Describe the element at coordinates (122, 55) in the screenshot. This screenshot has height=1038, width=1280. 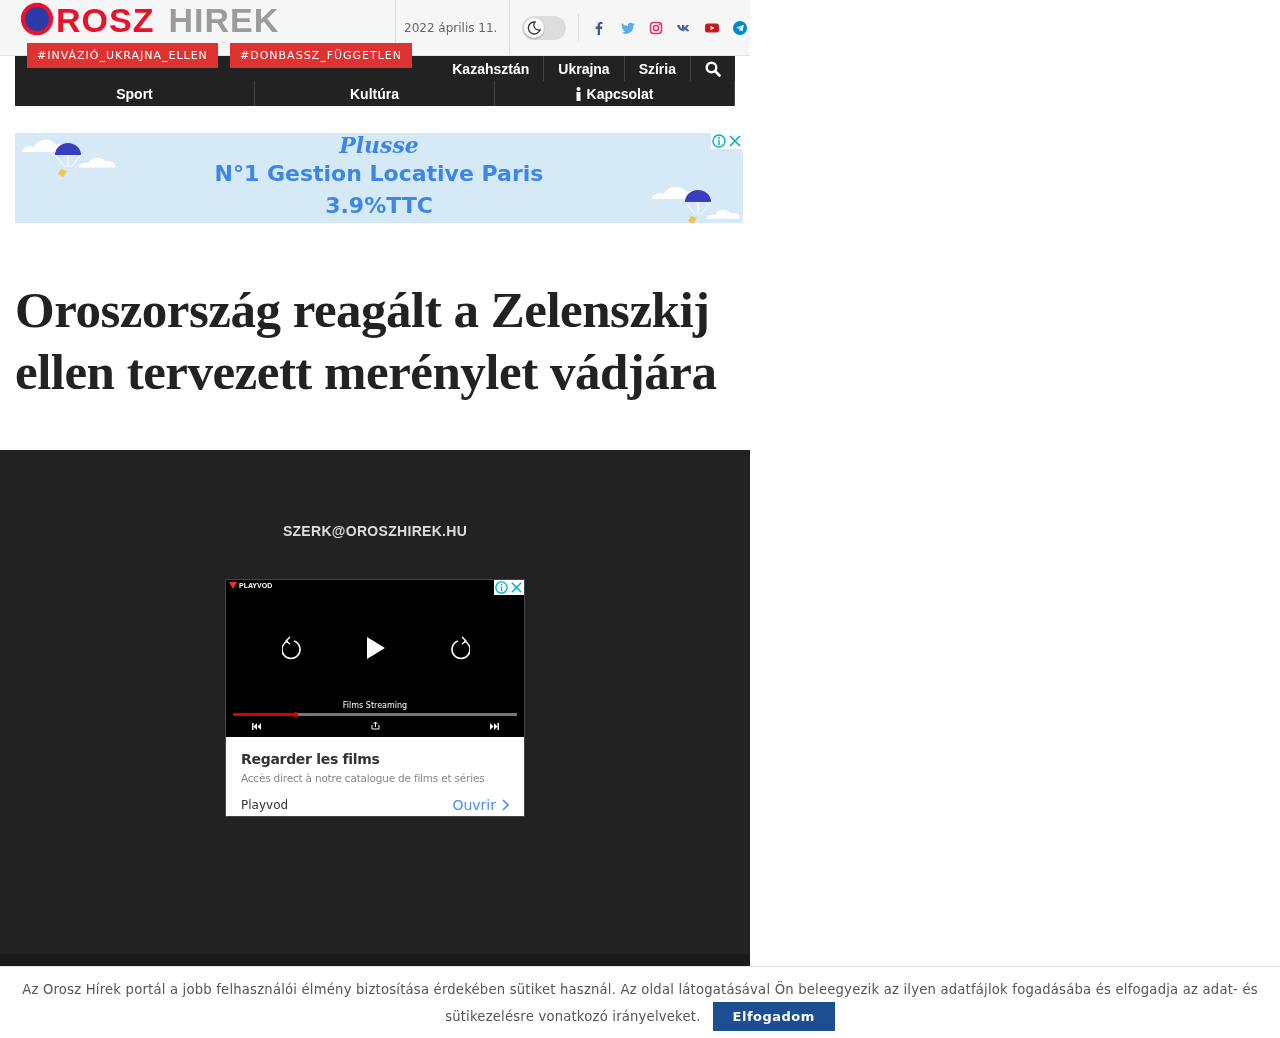
I see `tag-link: #INVÁZIÓ_UKRAJNA_ELLEN` at that location.